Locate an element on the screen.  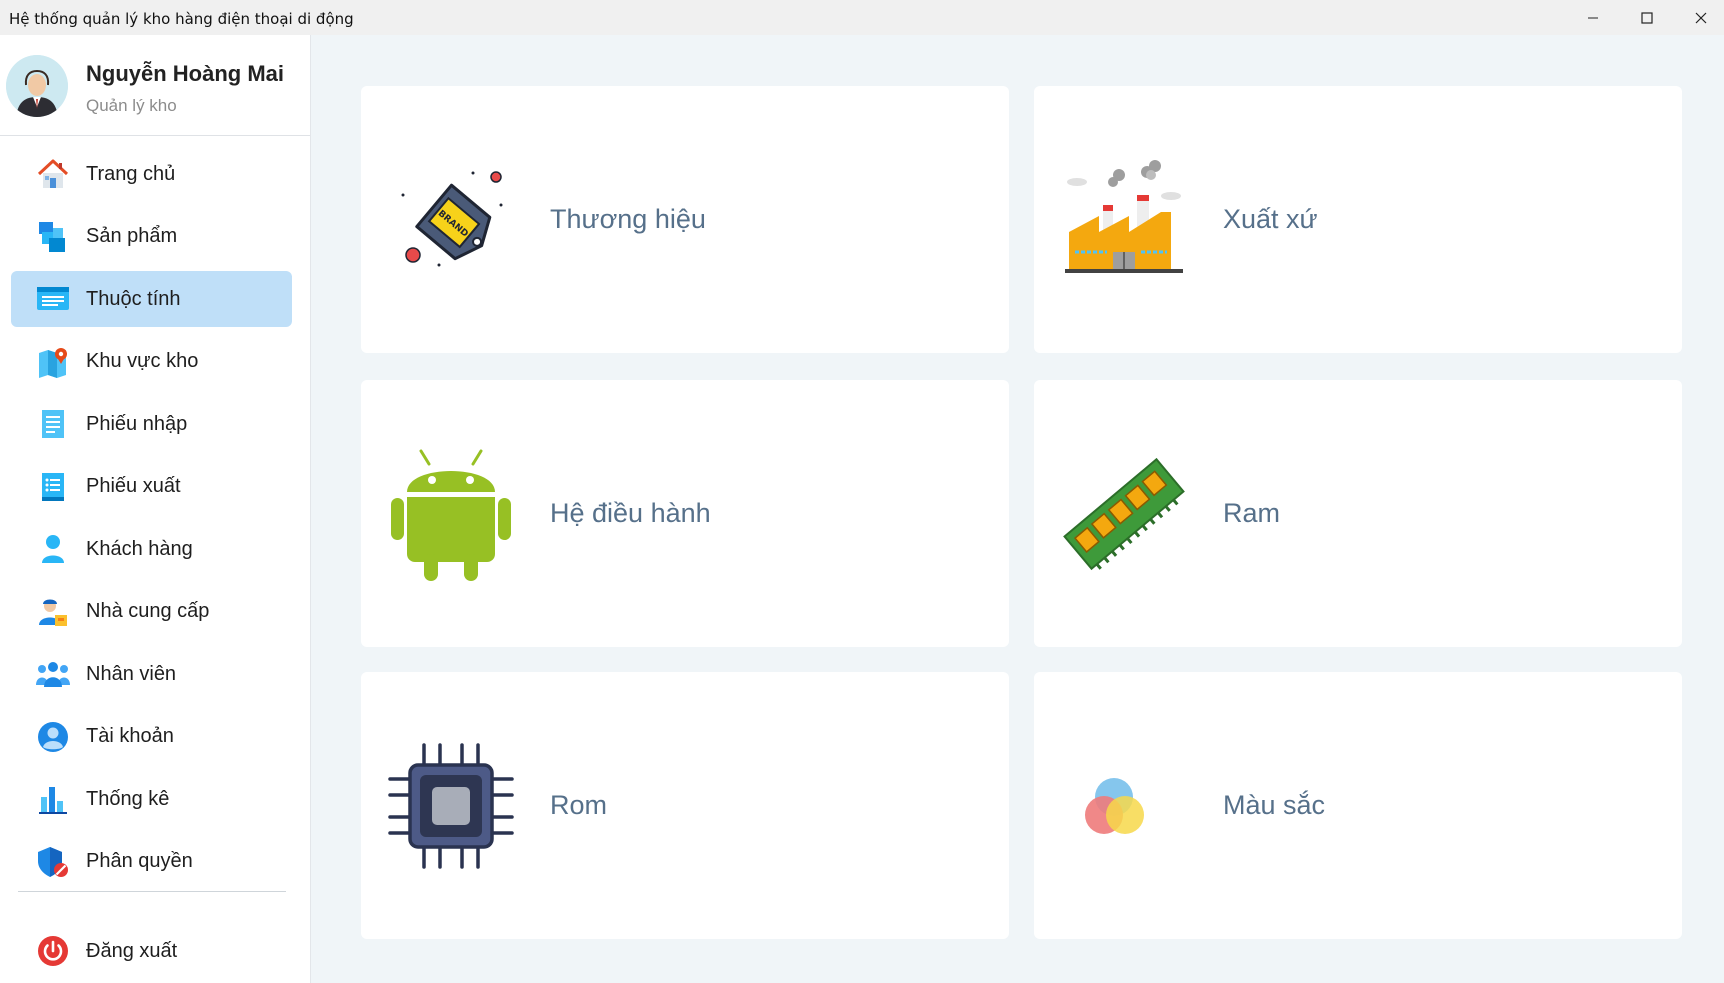
attributes-icon is located at coordinates (53, 299).